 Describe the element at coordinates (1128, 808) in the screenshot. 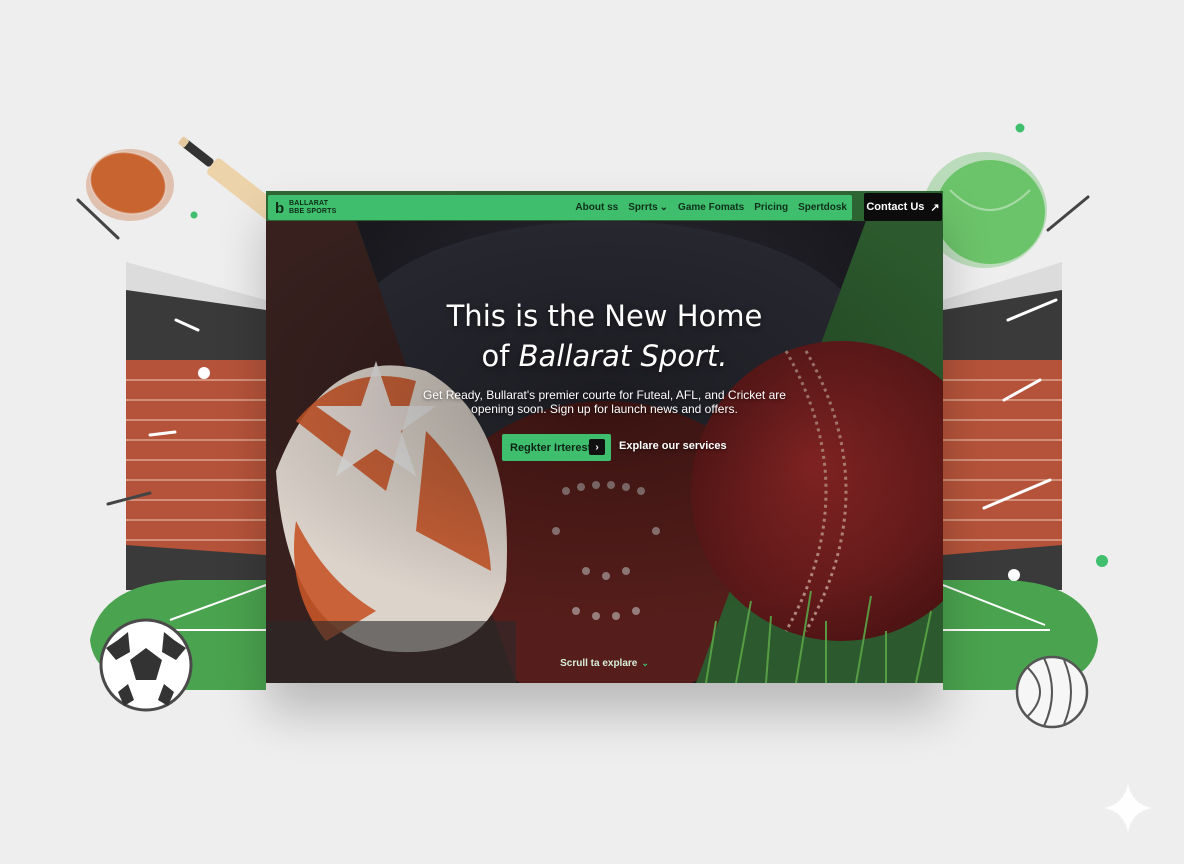

I see `sparkle-icon` at that location.